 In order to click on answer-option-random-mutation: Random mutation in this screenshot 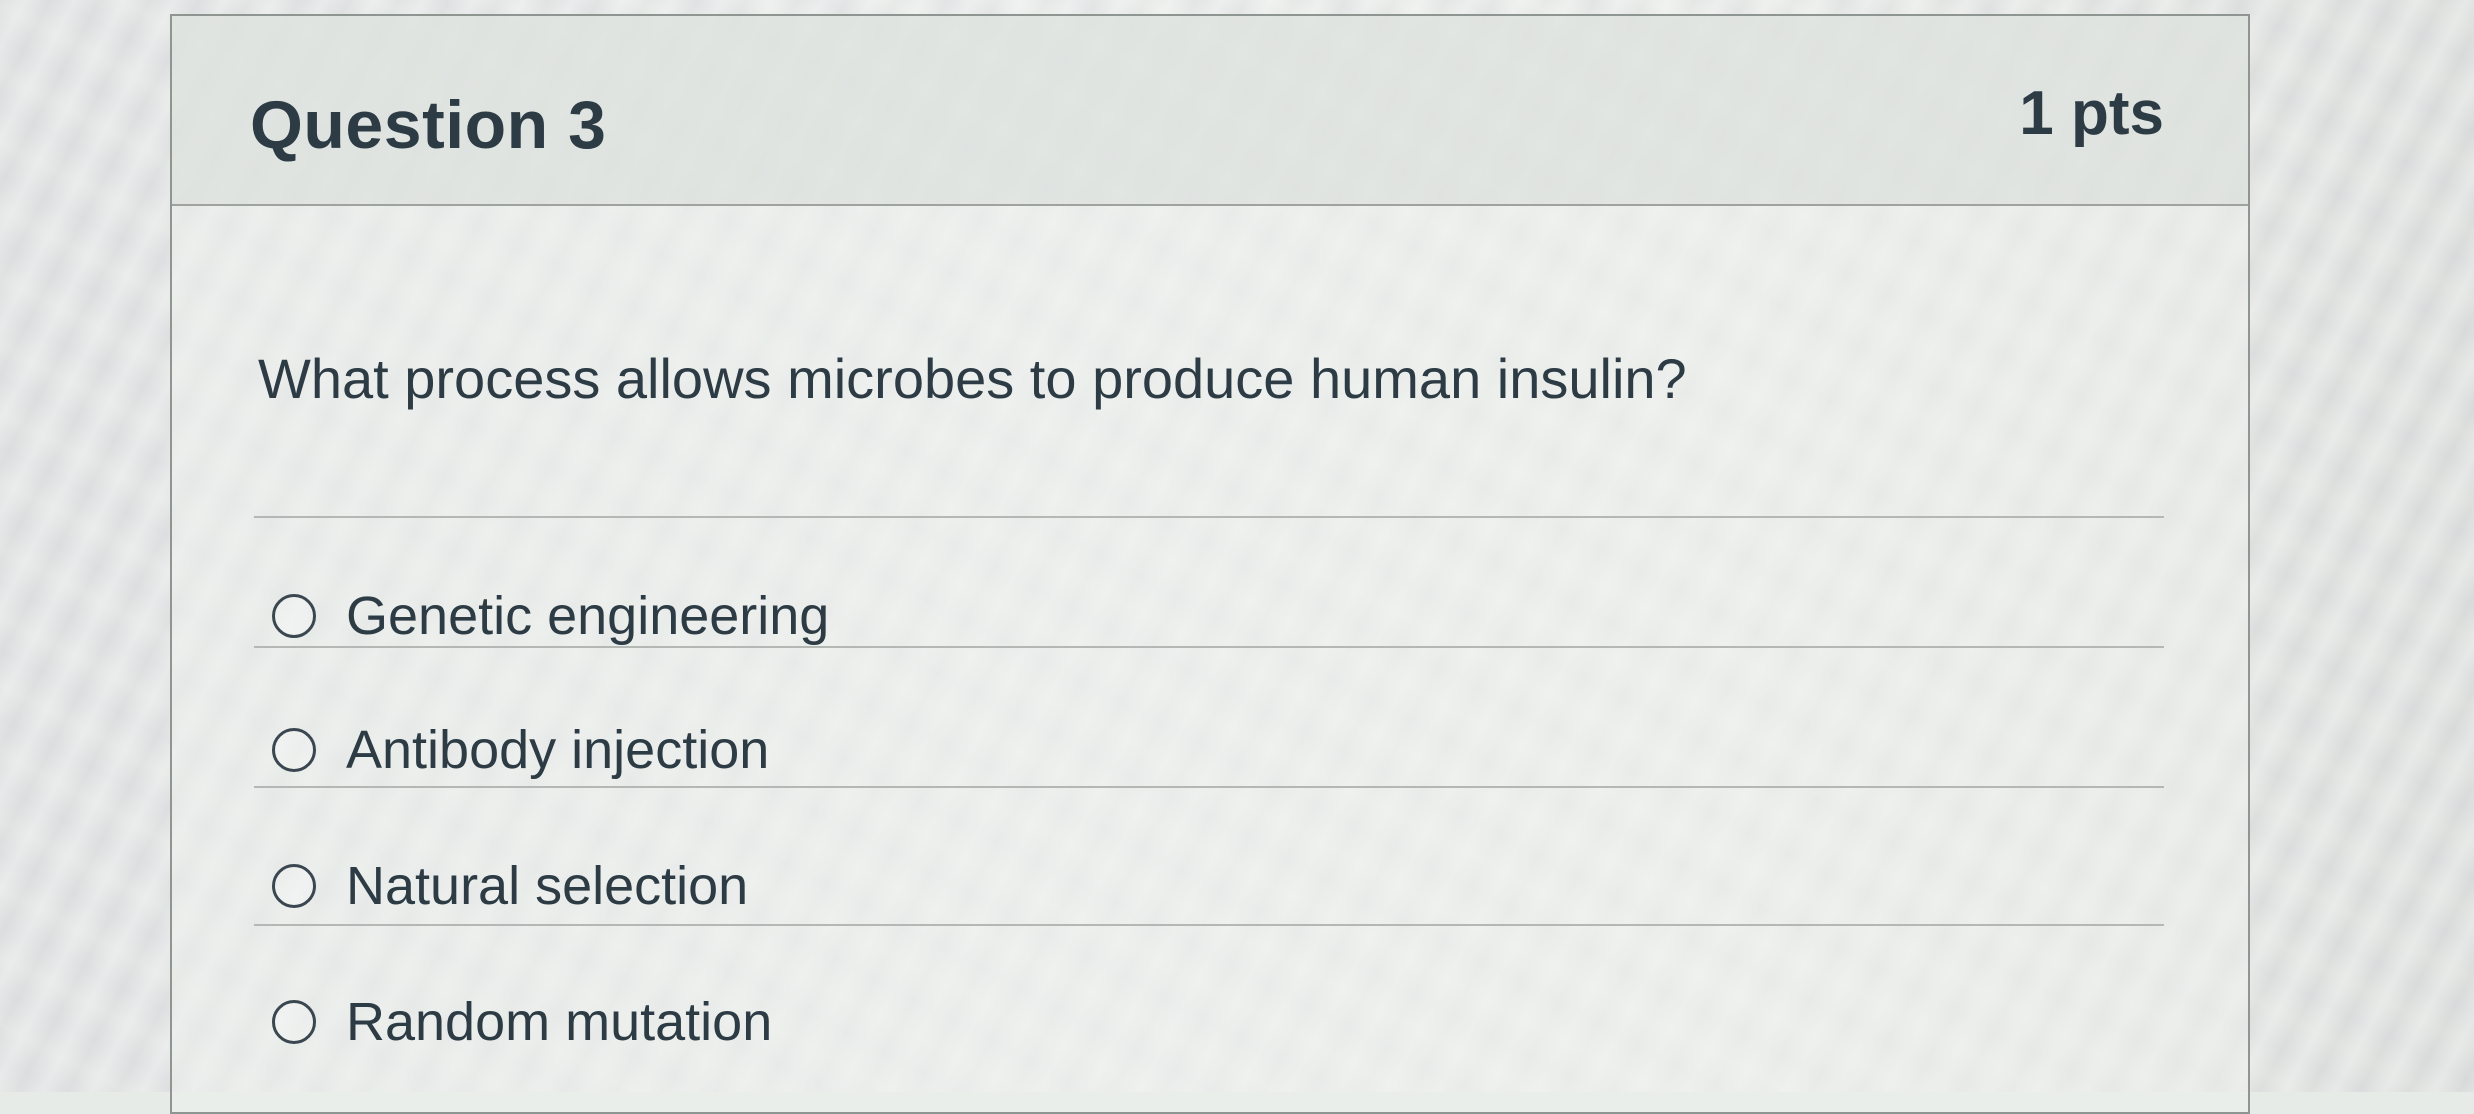, I will do `click(522, 1022)`.